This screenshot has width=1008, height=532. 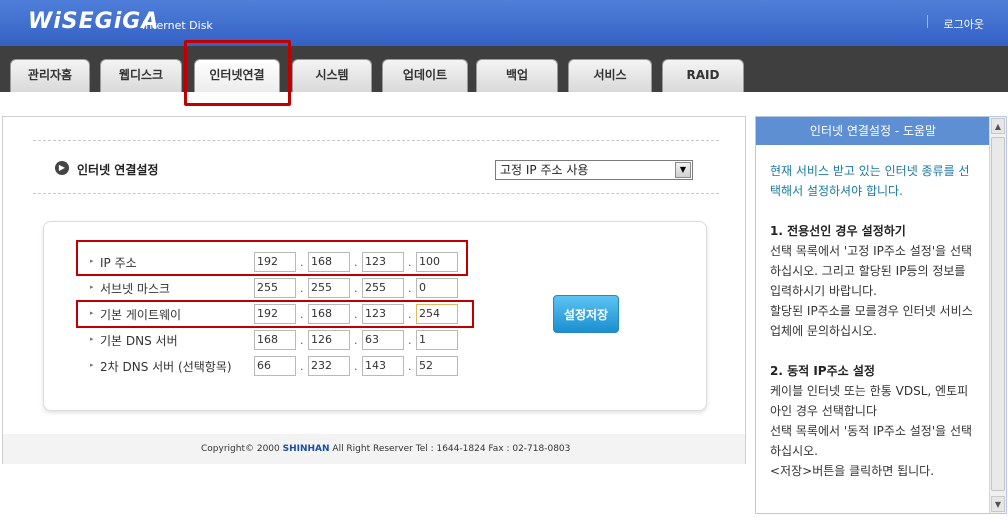 I want to click on top-header: WiSEGiGA Internet Disk 로그아웃, so click(x=504, y=23).